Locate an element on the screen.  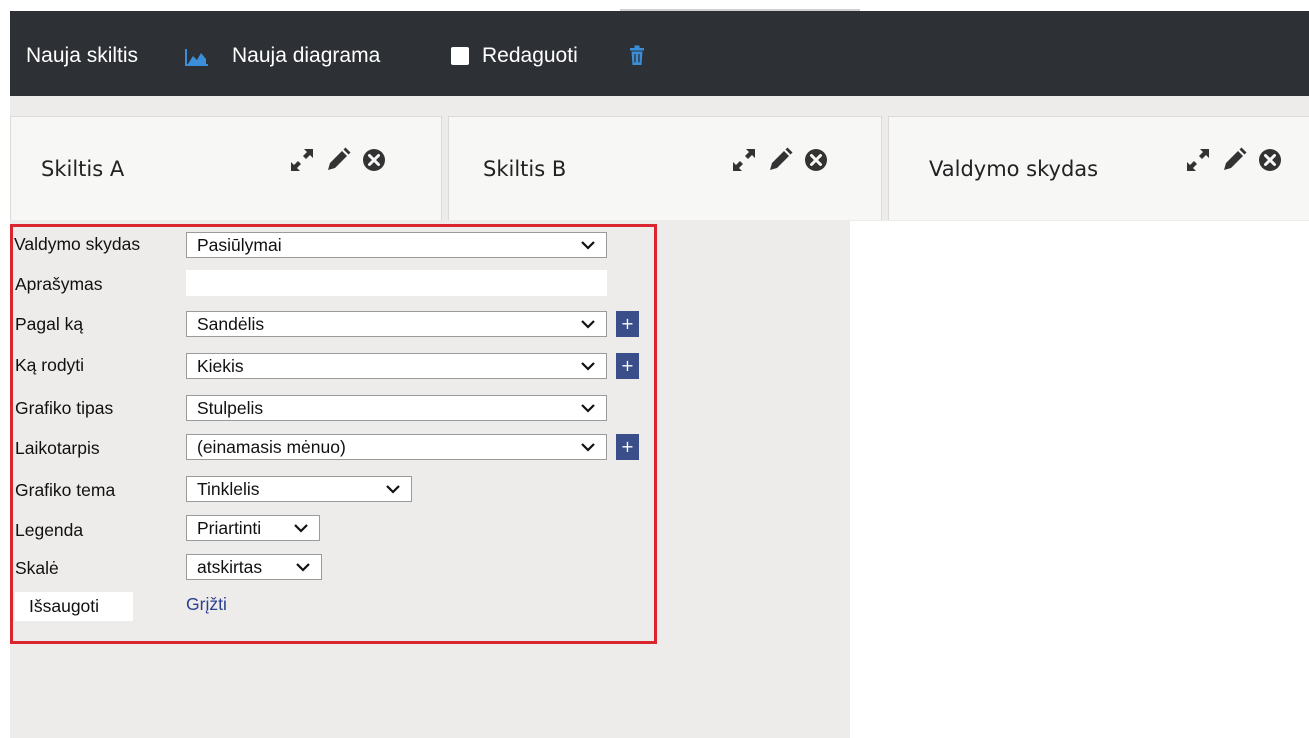
edit-button: Redaguoti is located at coordinates (530, 56).